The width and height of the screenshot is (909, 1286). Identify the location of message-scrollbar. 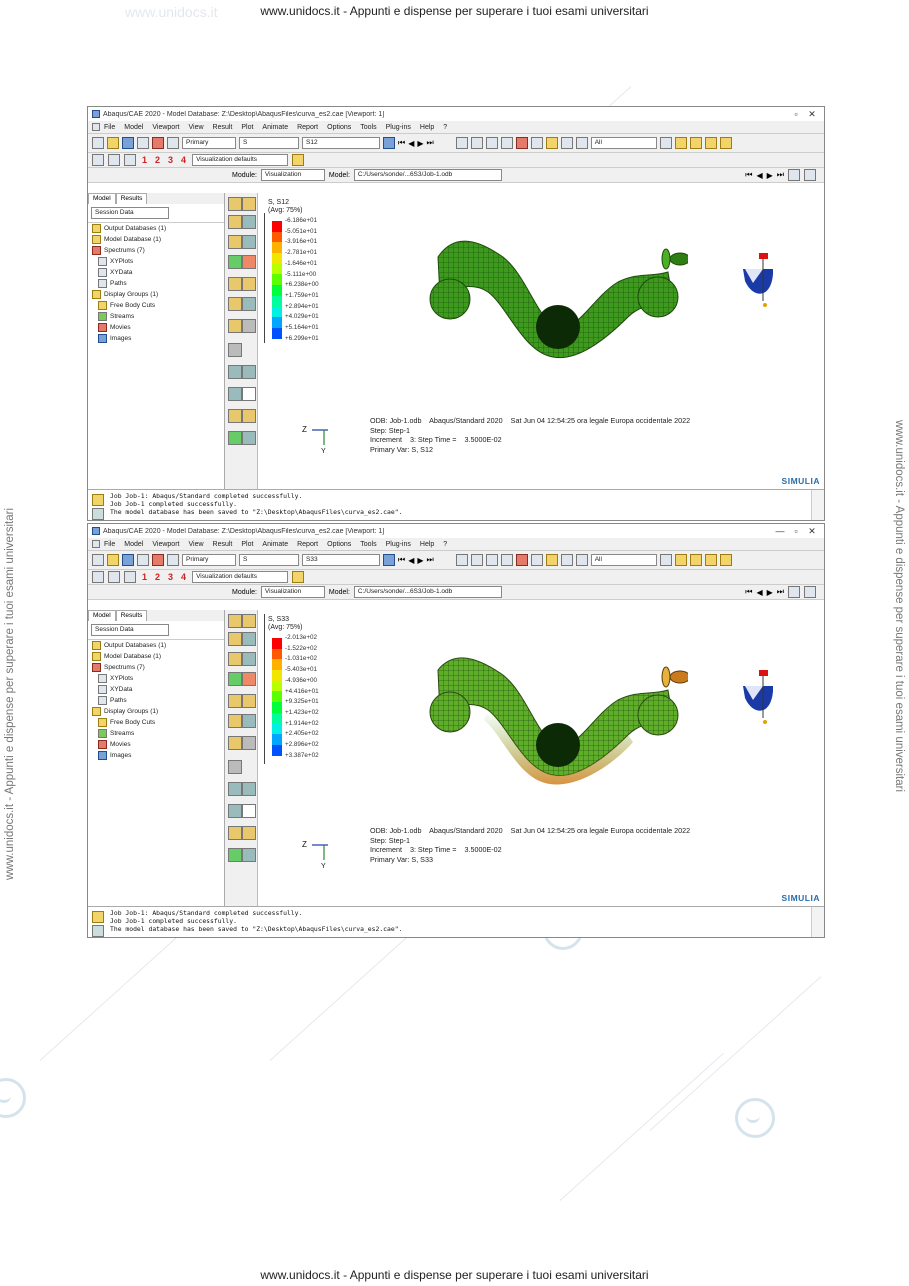
(817, 922).